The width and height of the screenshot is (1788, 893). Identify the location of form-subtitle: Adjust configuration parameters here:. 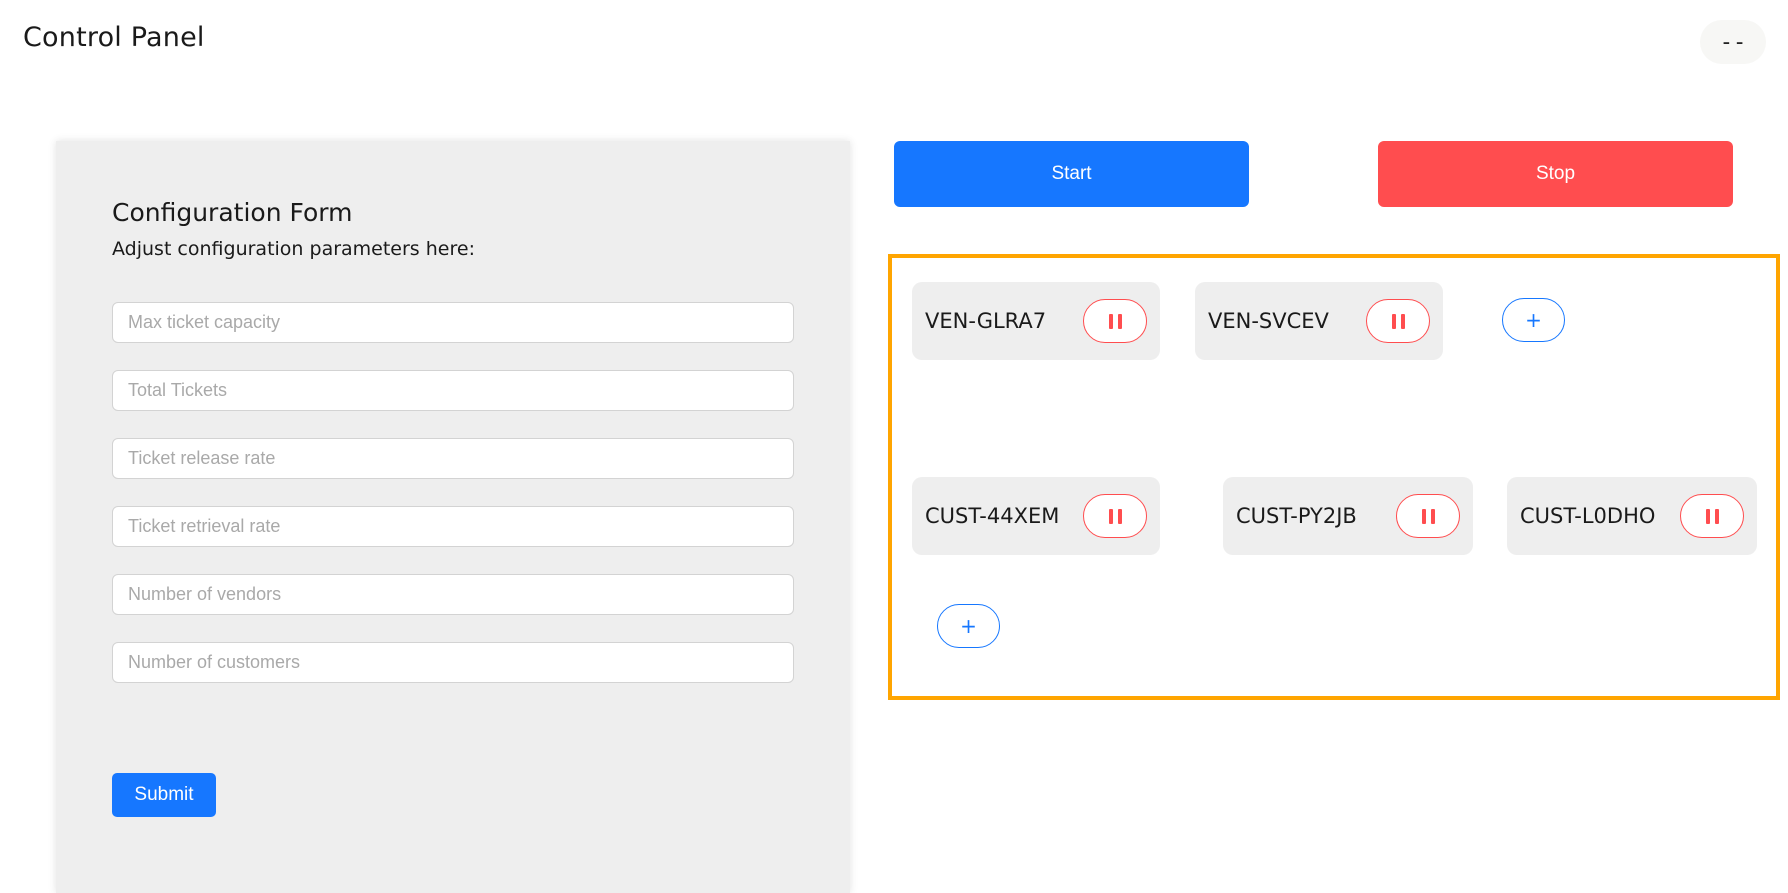
(293, 249).